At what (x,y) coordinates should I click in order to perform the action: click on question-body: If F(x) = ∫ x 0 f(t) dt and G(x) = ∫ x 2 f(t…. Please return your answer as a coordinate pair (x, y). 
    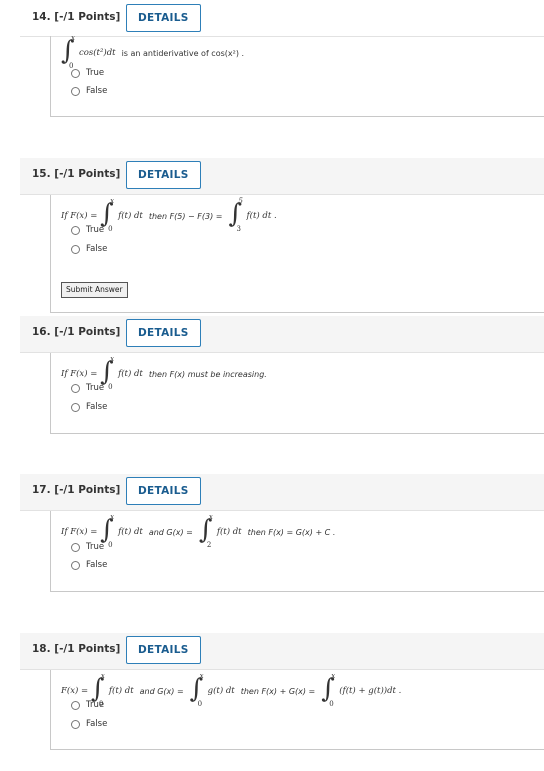
    Looking at the image, I should click on (297, 551).